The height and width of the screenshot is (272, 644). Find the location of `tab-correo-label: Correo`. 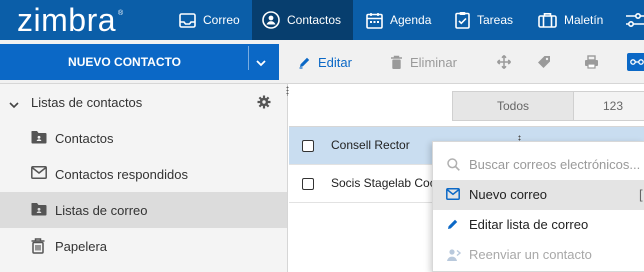

tab-correo-label: Correo is located at coordinates (221, 20).